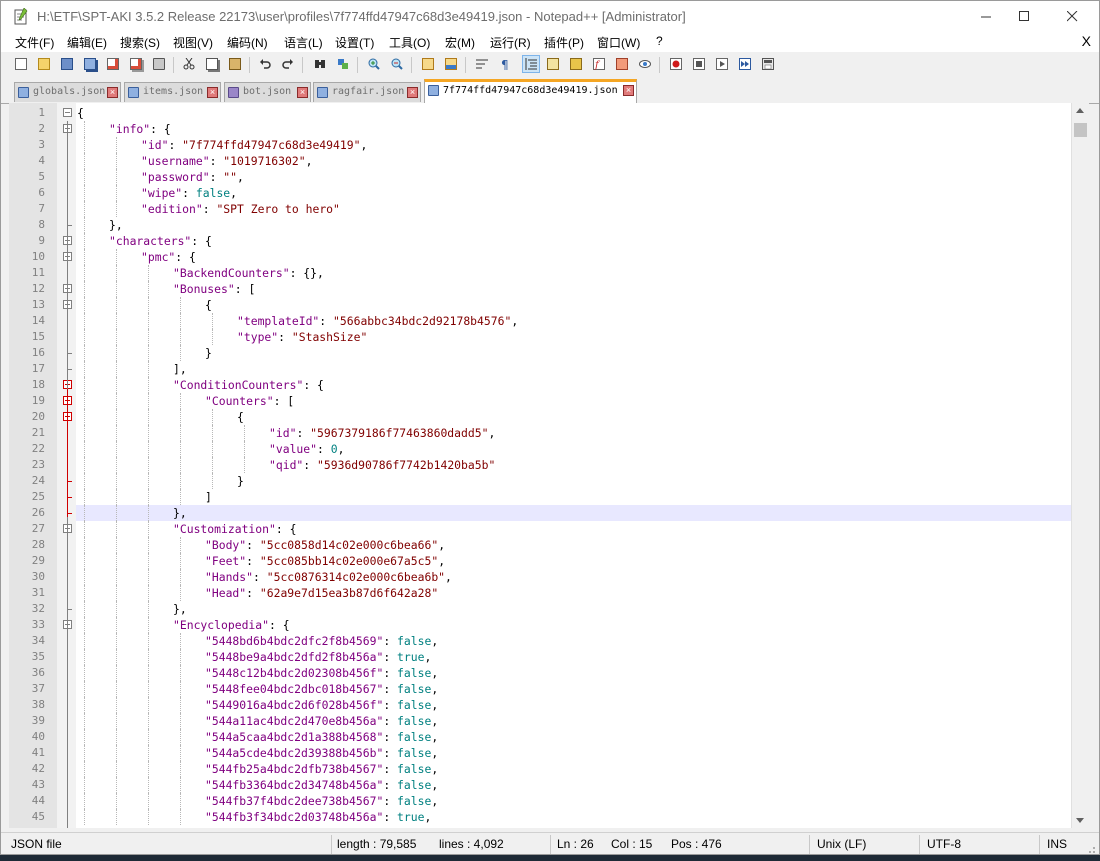  I want to click on menu-file: 文件(F), so click(34, 42).